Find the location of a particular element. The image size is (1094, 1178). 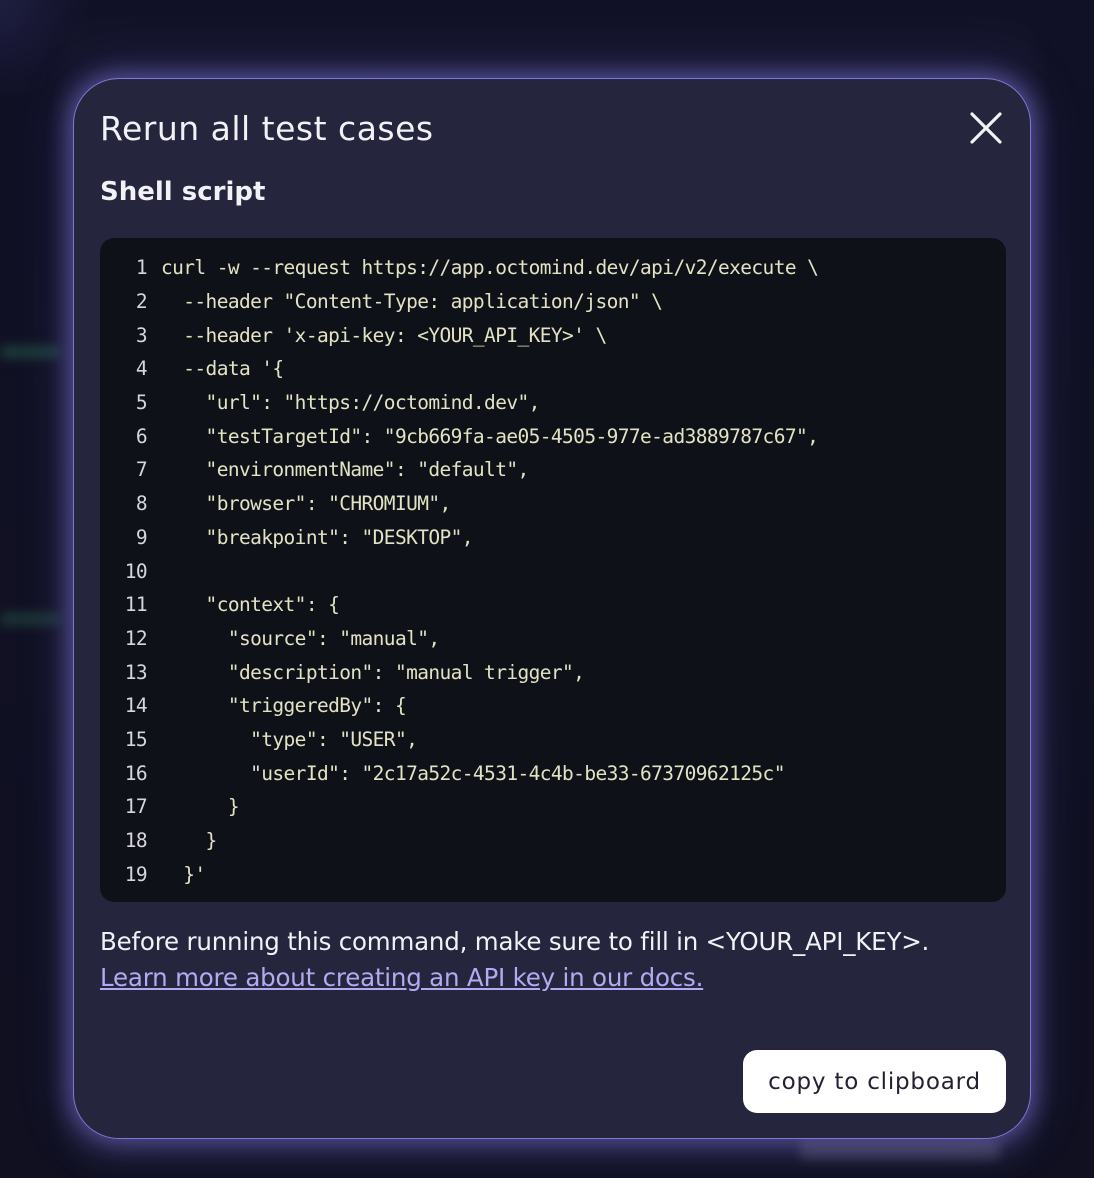

line-number: 4 is located at coordinates (141, 369).